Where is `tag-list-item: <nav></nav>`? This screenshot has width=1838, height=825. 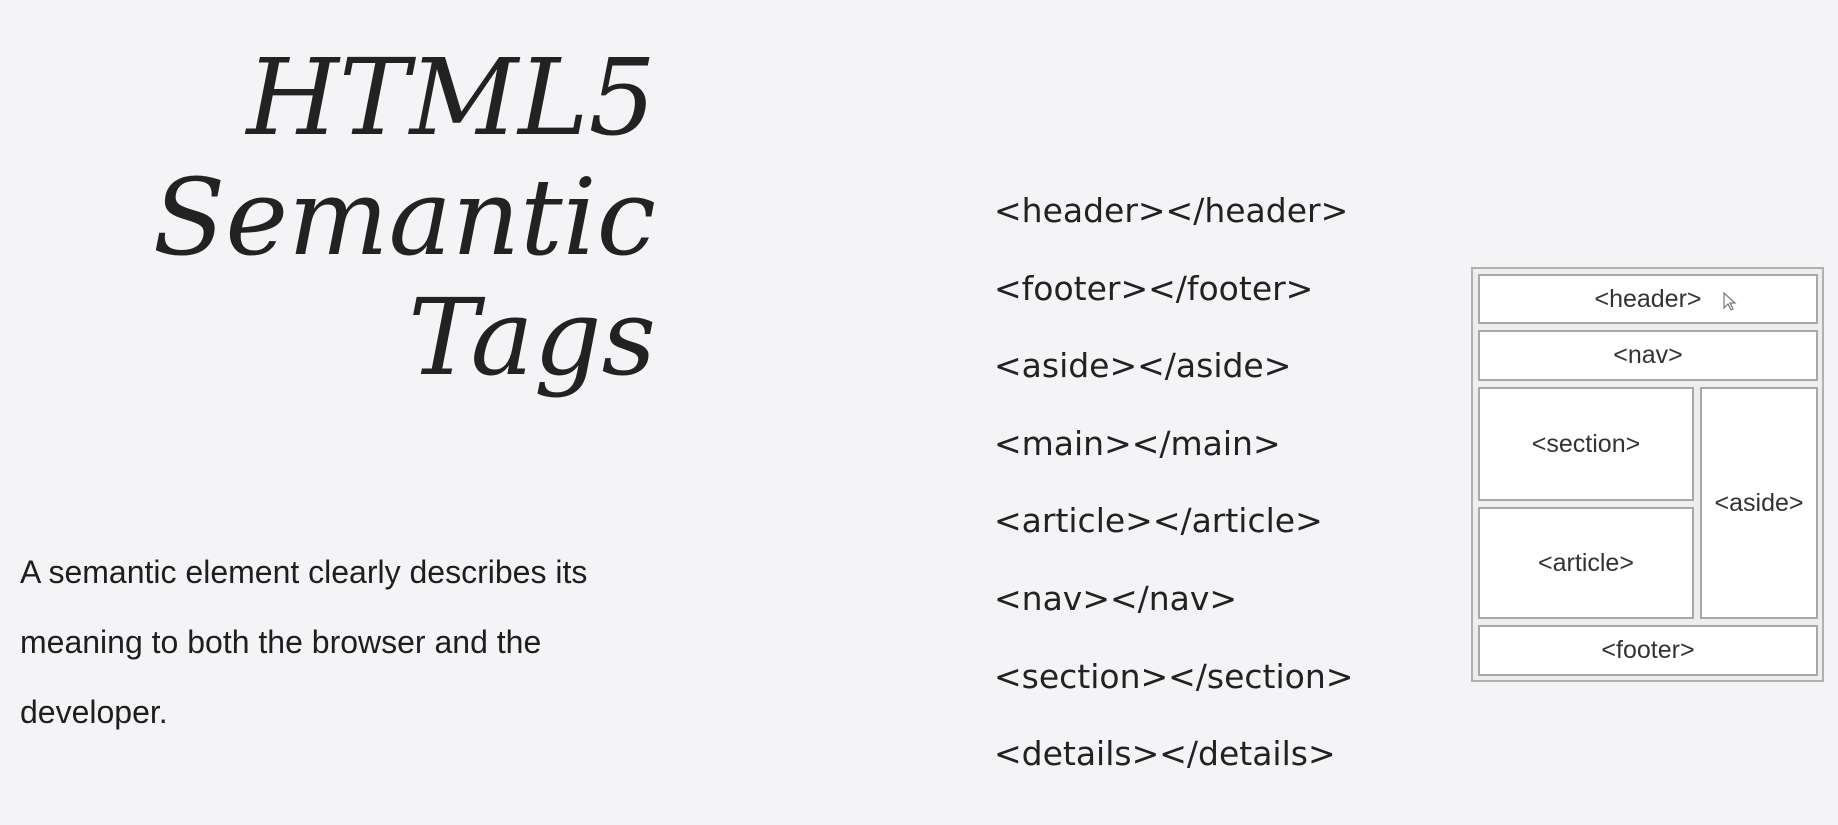
tag-list-item: <nav></nav> is located at coordinates (1116, 598).